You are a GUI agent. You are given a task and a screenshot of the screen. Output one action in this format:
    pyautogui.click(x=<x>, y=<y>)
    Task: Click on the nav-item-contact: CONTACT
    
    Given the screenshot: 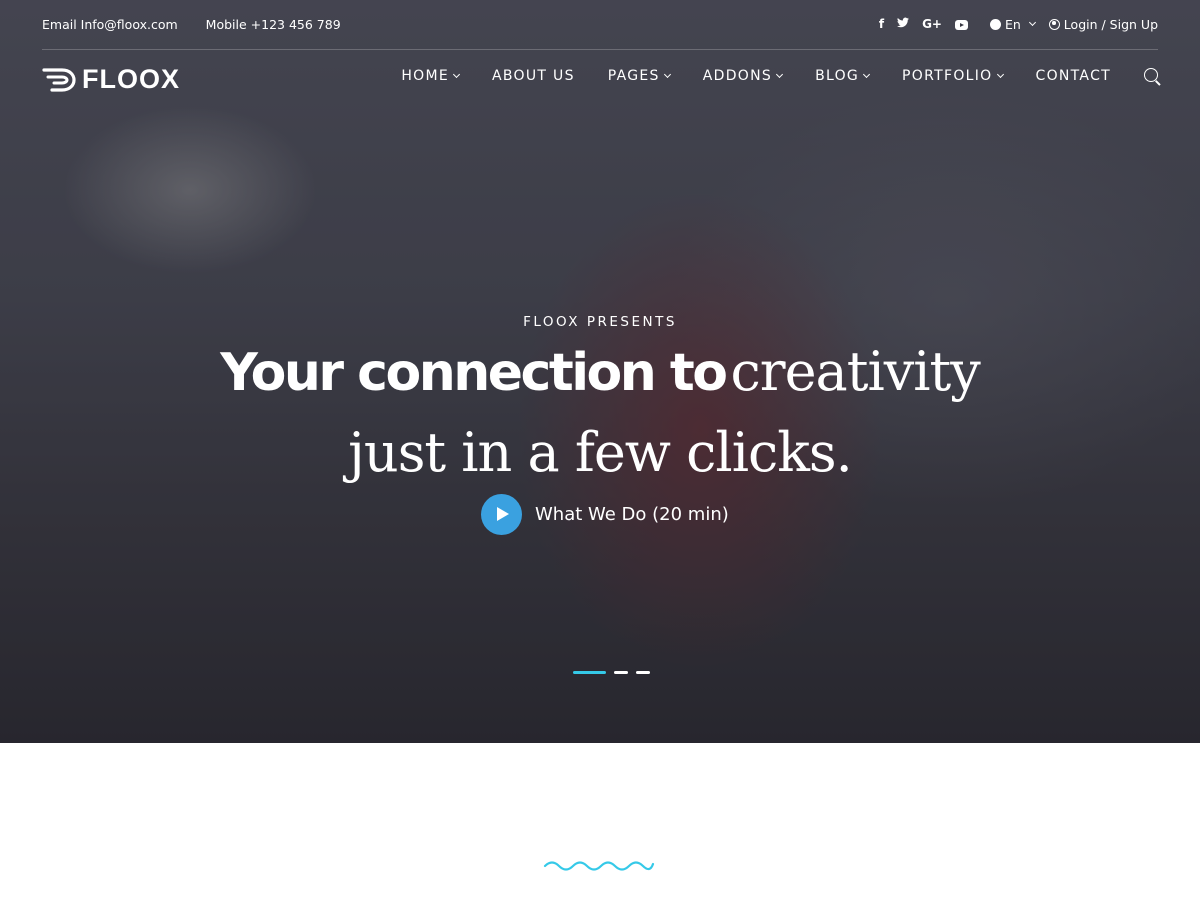 What is the action you would take?
    pyautogui.click(x=1074, y=76)
    